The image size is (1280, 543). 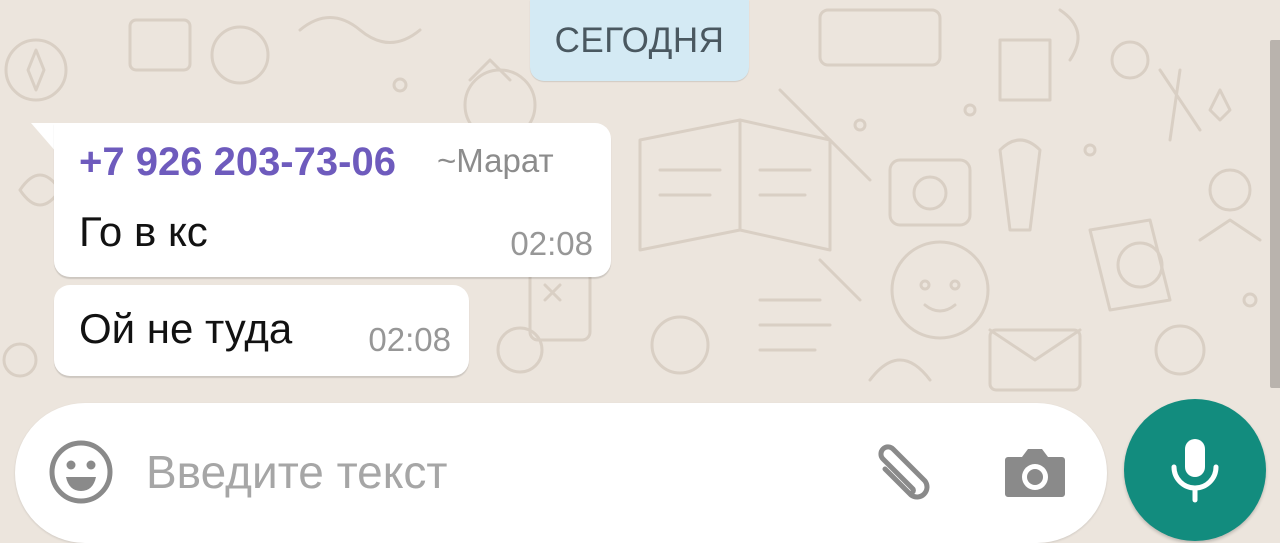 I want to click on date-separator: СЕГОДНЯ, so click(x=639, y=40).